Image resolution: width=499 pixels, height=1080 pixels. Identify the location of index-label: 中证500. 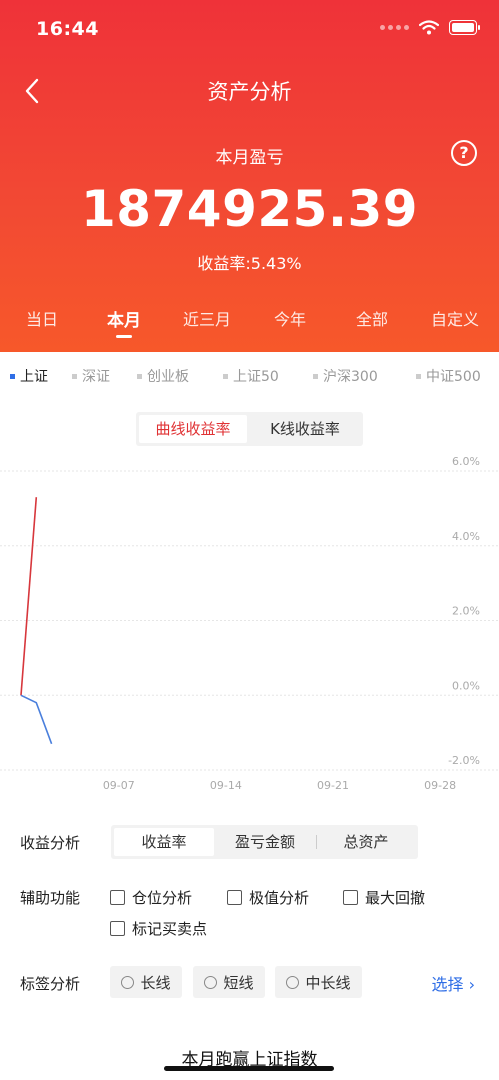
(453, 377).